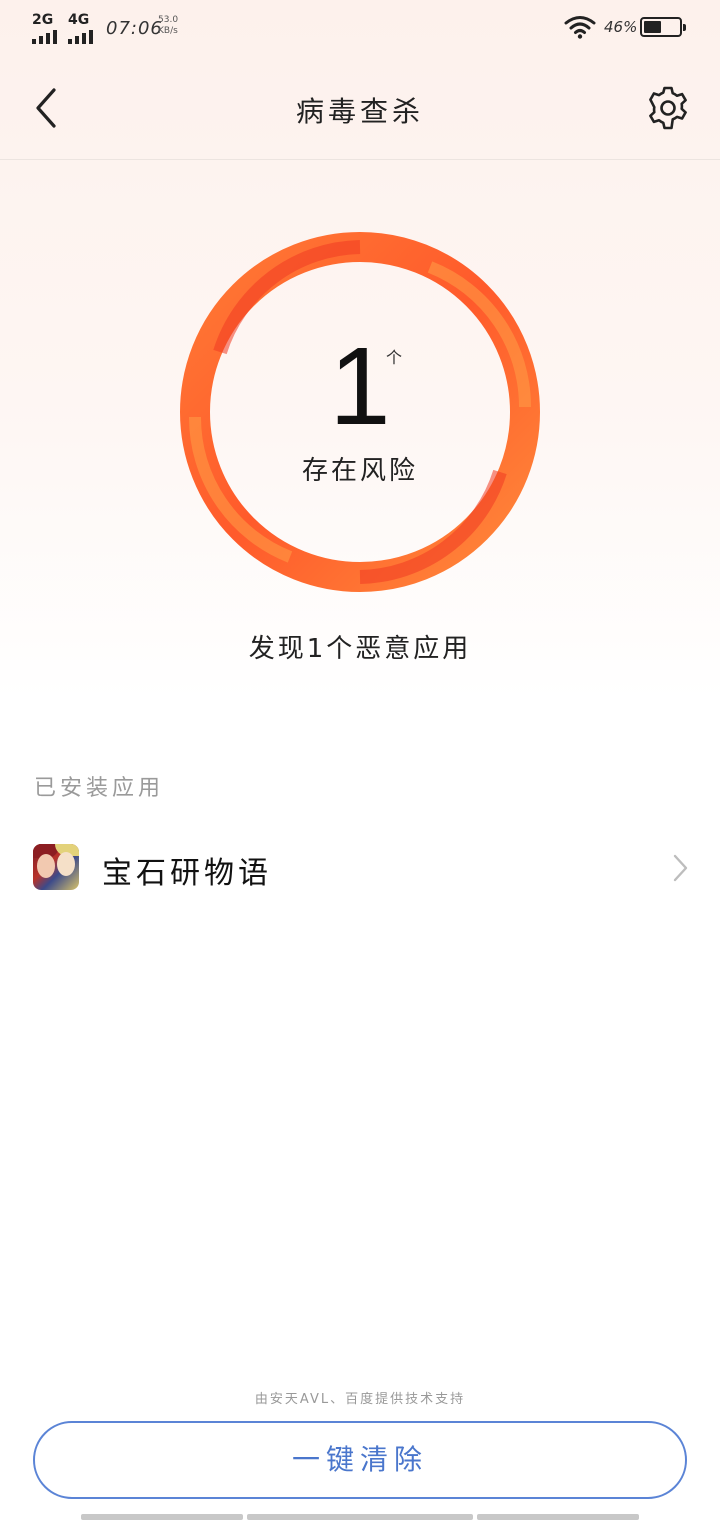 The width and height of the screenshot is (720, 1520). What do you see at coordinates (187, 873) in the screenshot?
I see `app-name: 宝石研物语` at bounding box center [187, 873].